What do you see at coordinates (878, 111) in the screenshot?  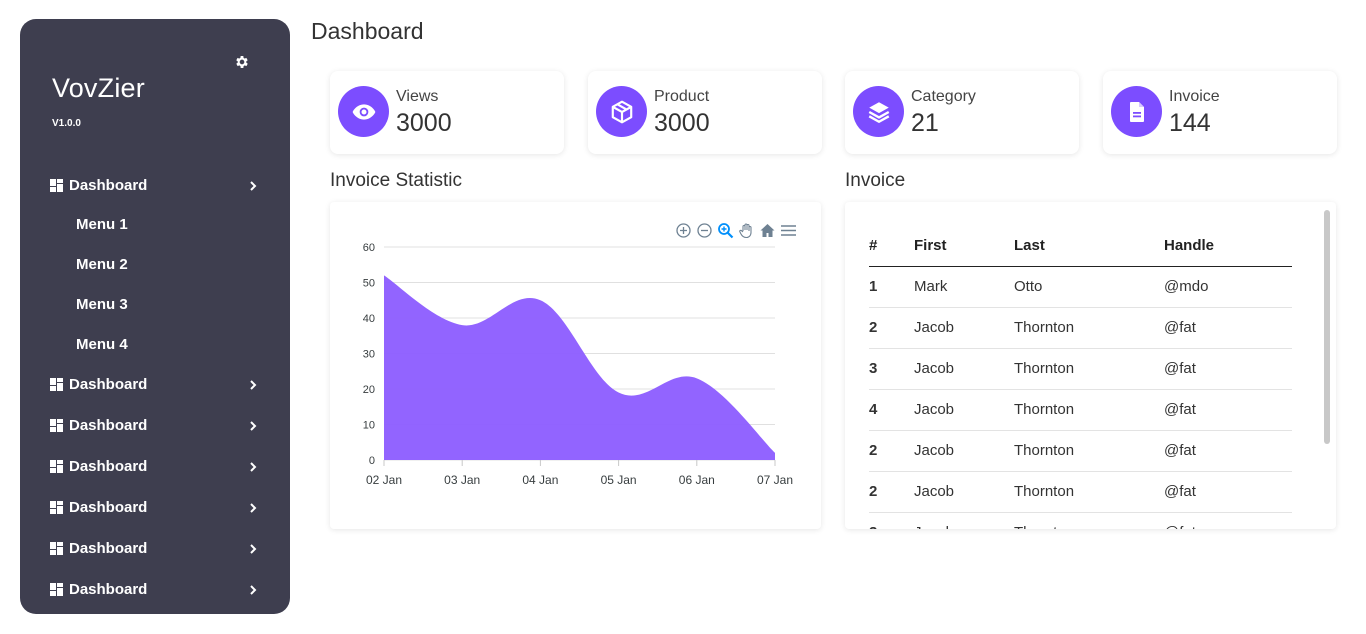 I see `layers-icon` at bounding box center [878, 111].